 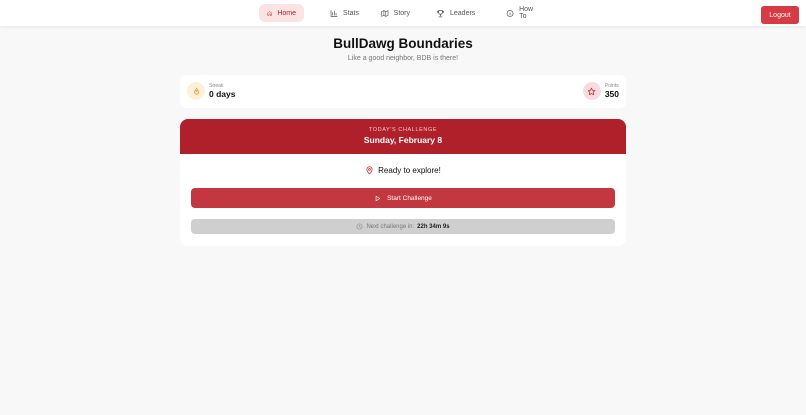 What do you see at coordinates (611, 85) in the screenshot?
I see `points-label: Points` at bounding box center [611, 85].